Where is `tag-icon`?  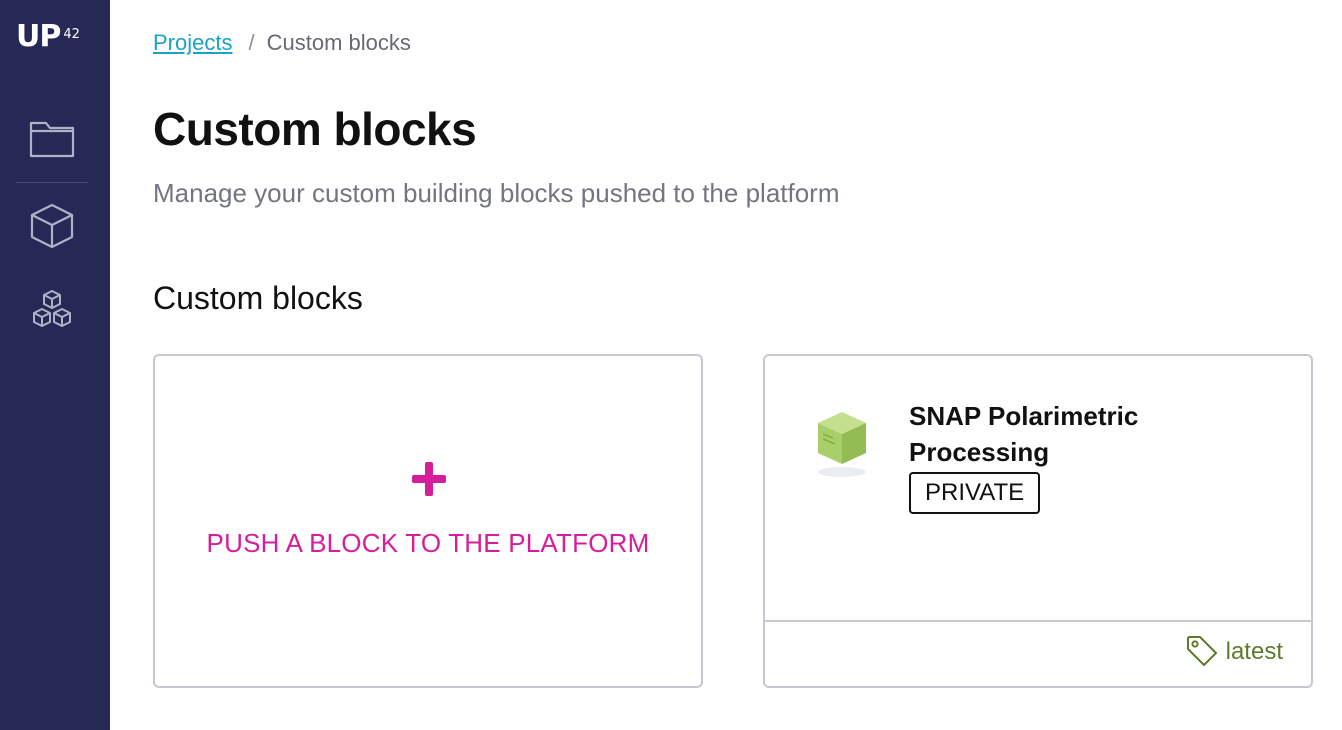 tag-icon is located at coordinates (1202, 651).